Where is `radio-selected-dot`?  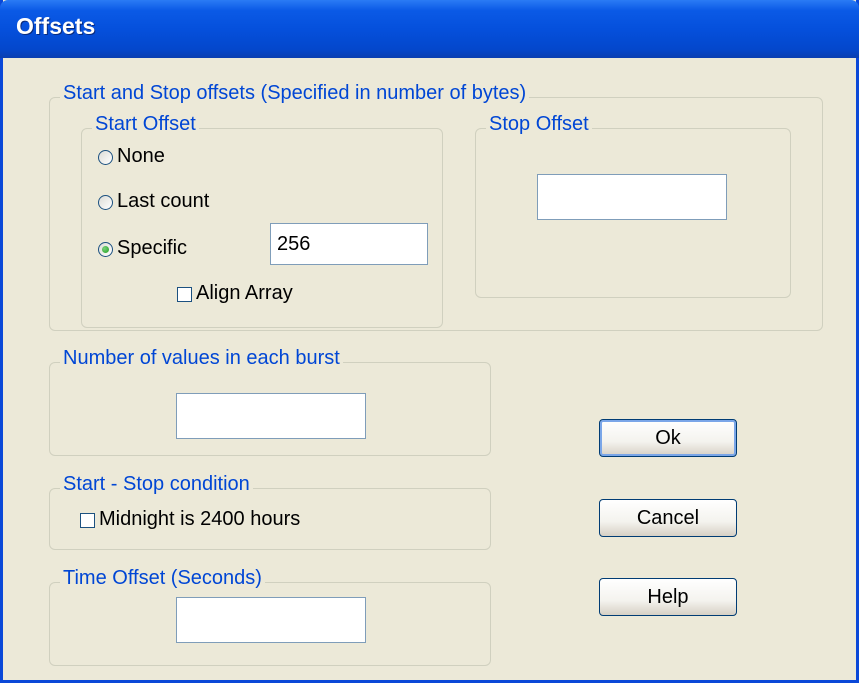
radio-selected-dot is located at coordinates (105, 249).